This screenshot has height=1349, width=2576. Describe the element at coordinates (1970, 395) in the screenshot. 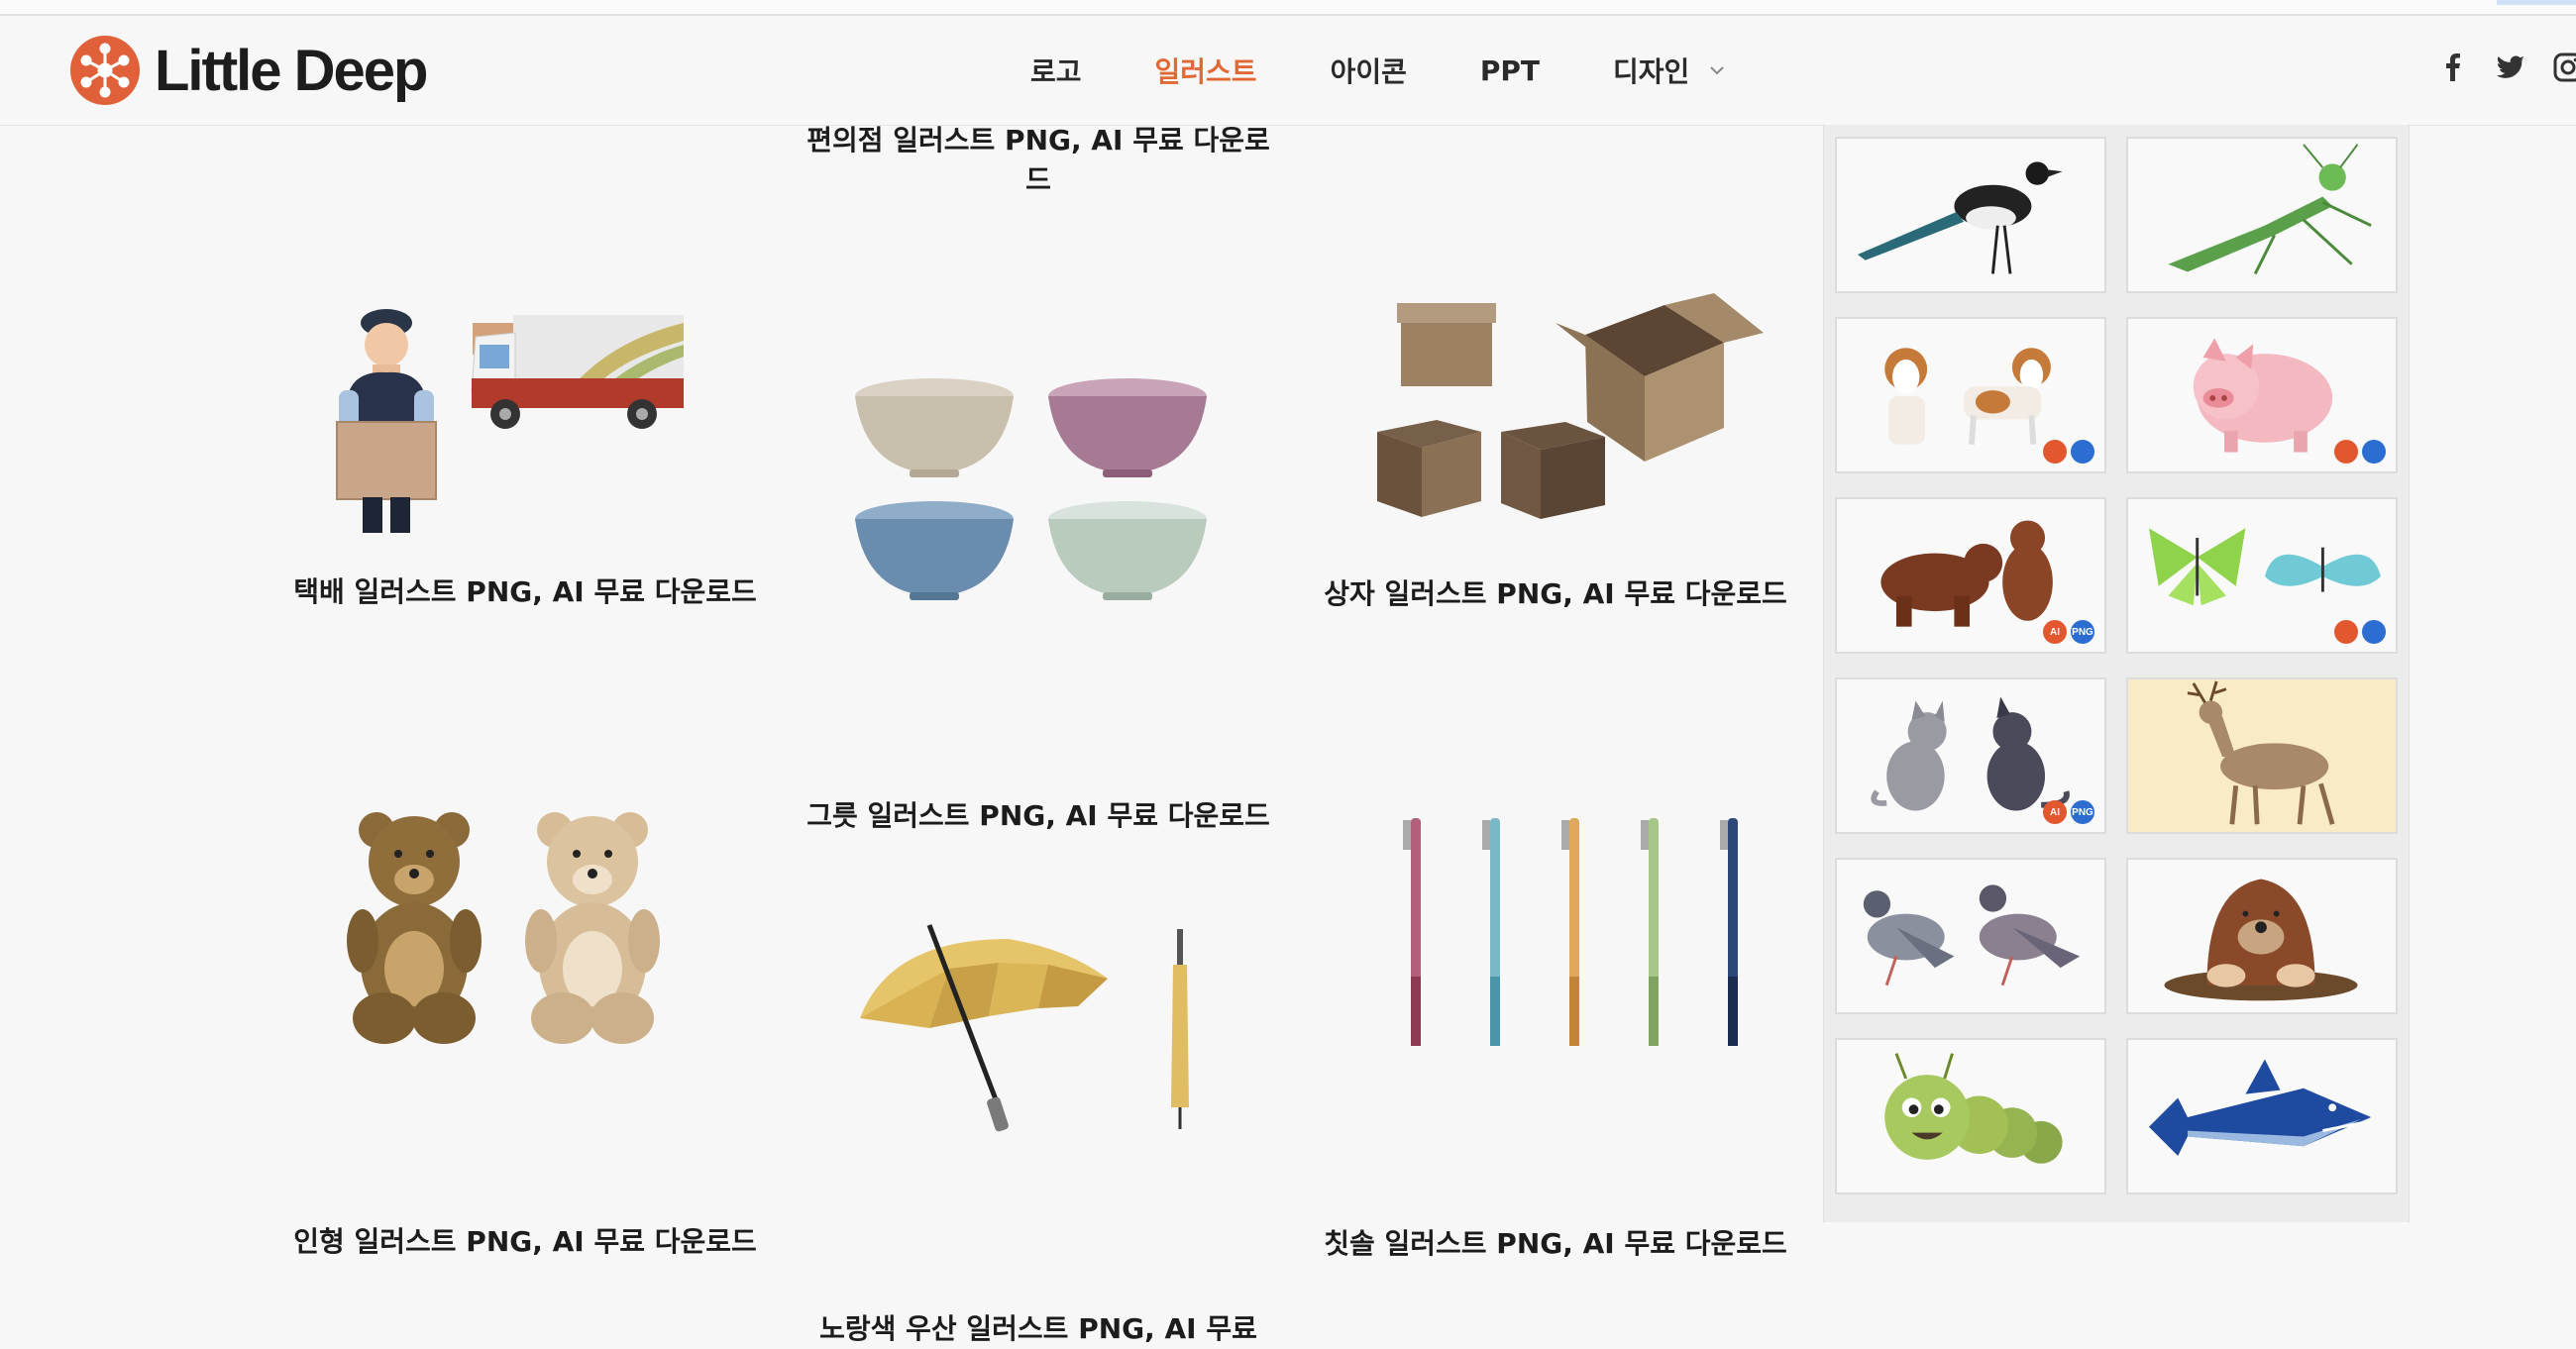

I see `thumb-dogs` at that location.